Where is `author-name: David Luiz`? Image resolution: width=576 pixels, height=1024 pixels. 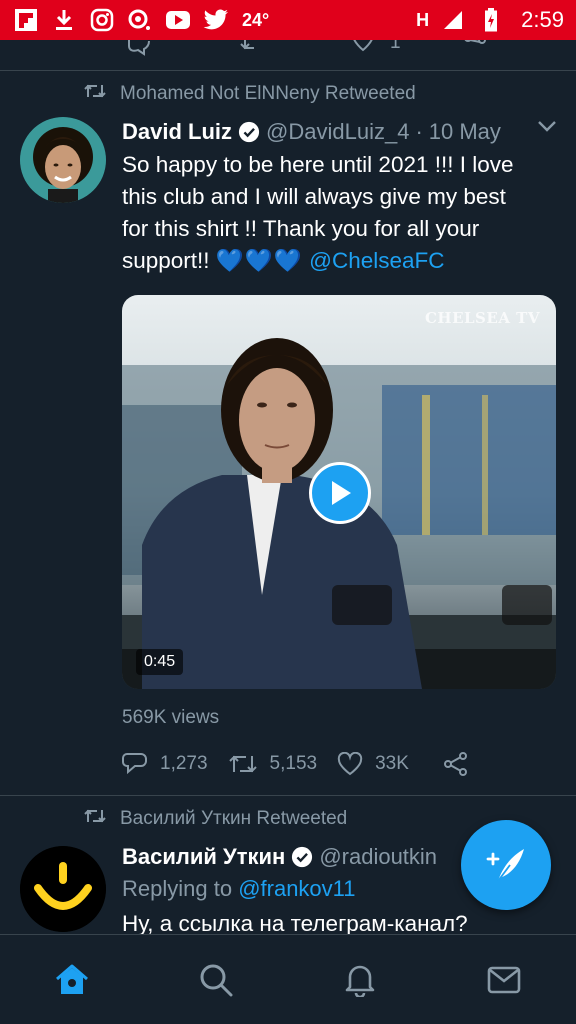
author-name: David Luiz is located at coordinates (177, 132).